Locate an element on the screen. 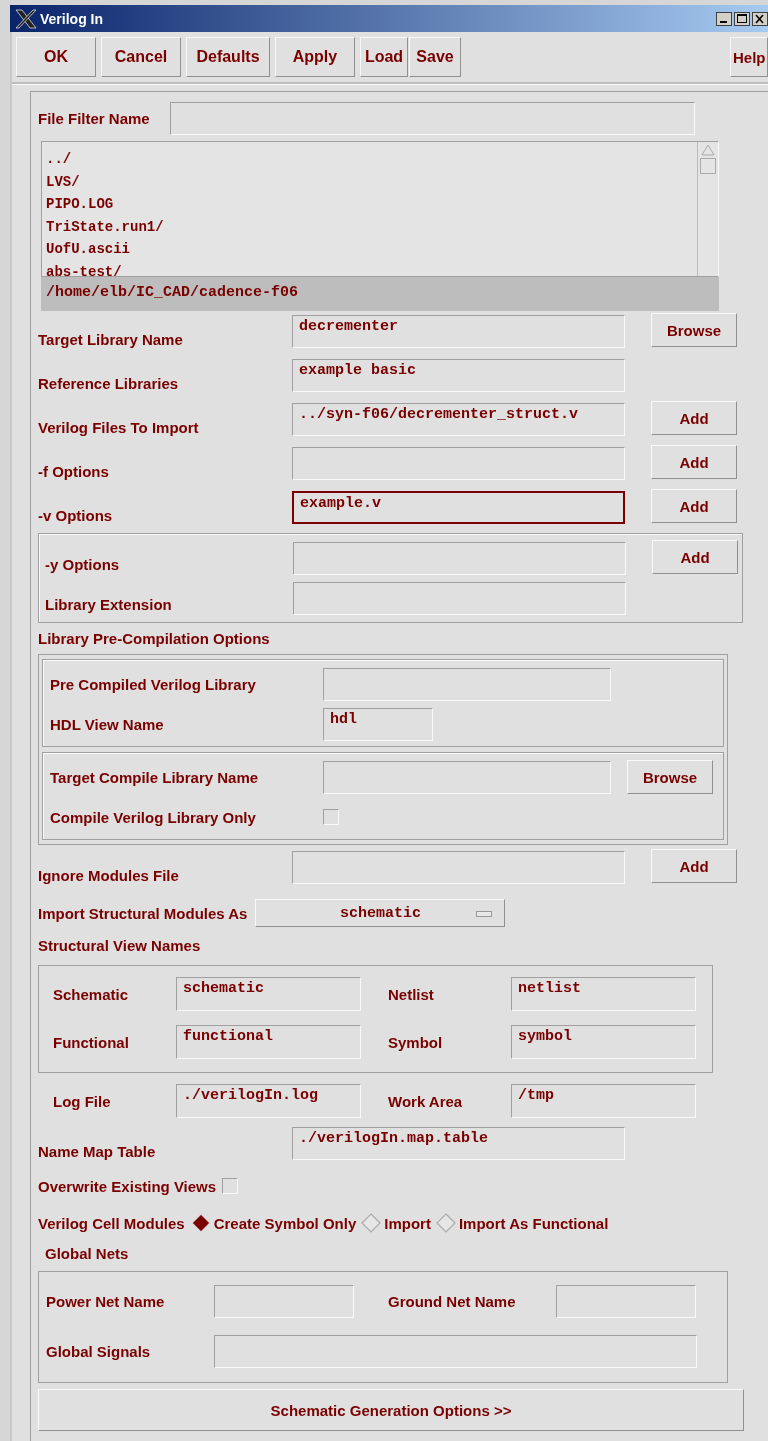 This screenshot has height=1441, width=768. field-label: Netlist is located at coordinates (411, 994).